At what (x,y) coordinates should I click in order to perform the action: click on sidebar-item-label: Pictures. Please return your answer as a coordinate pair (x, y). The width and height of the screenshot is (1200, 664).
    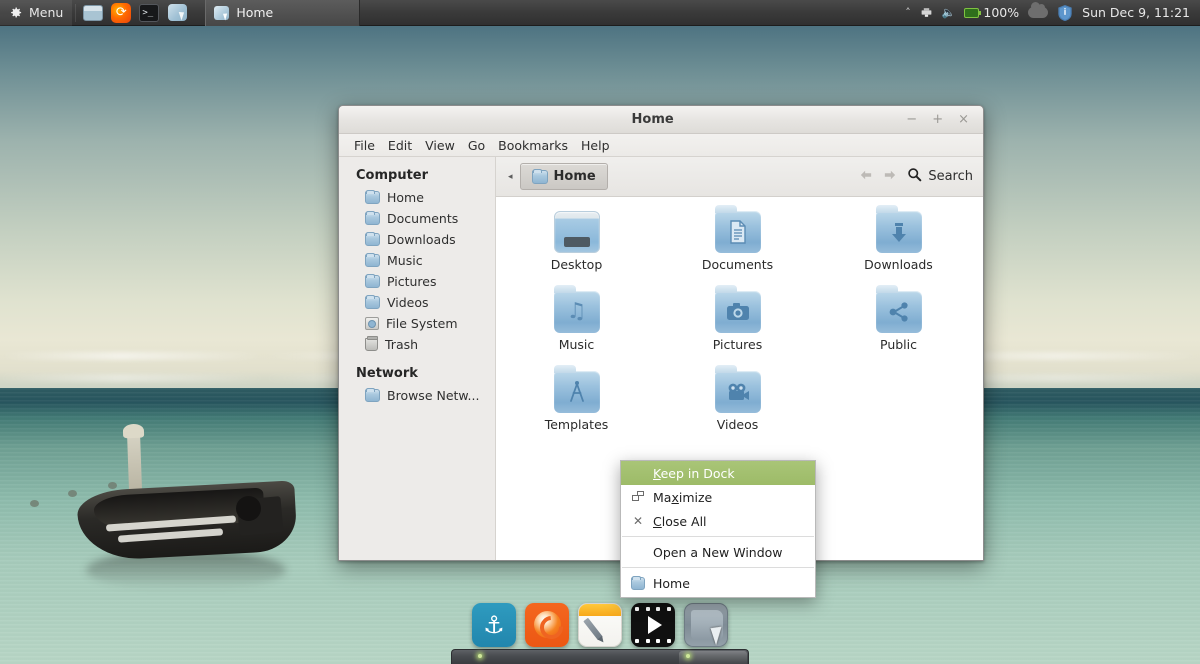
    Looking at the image, I should click on (412, 281).